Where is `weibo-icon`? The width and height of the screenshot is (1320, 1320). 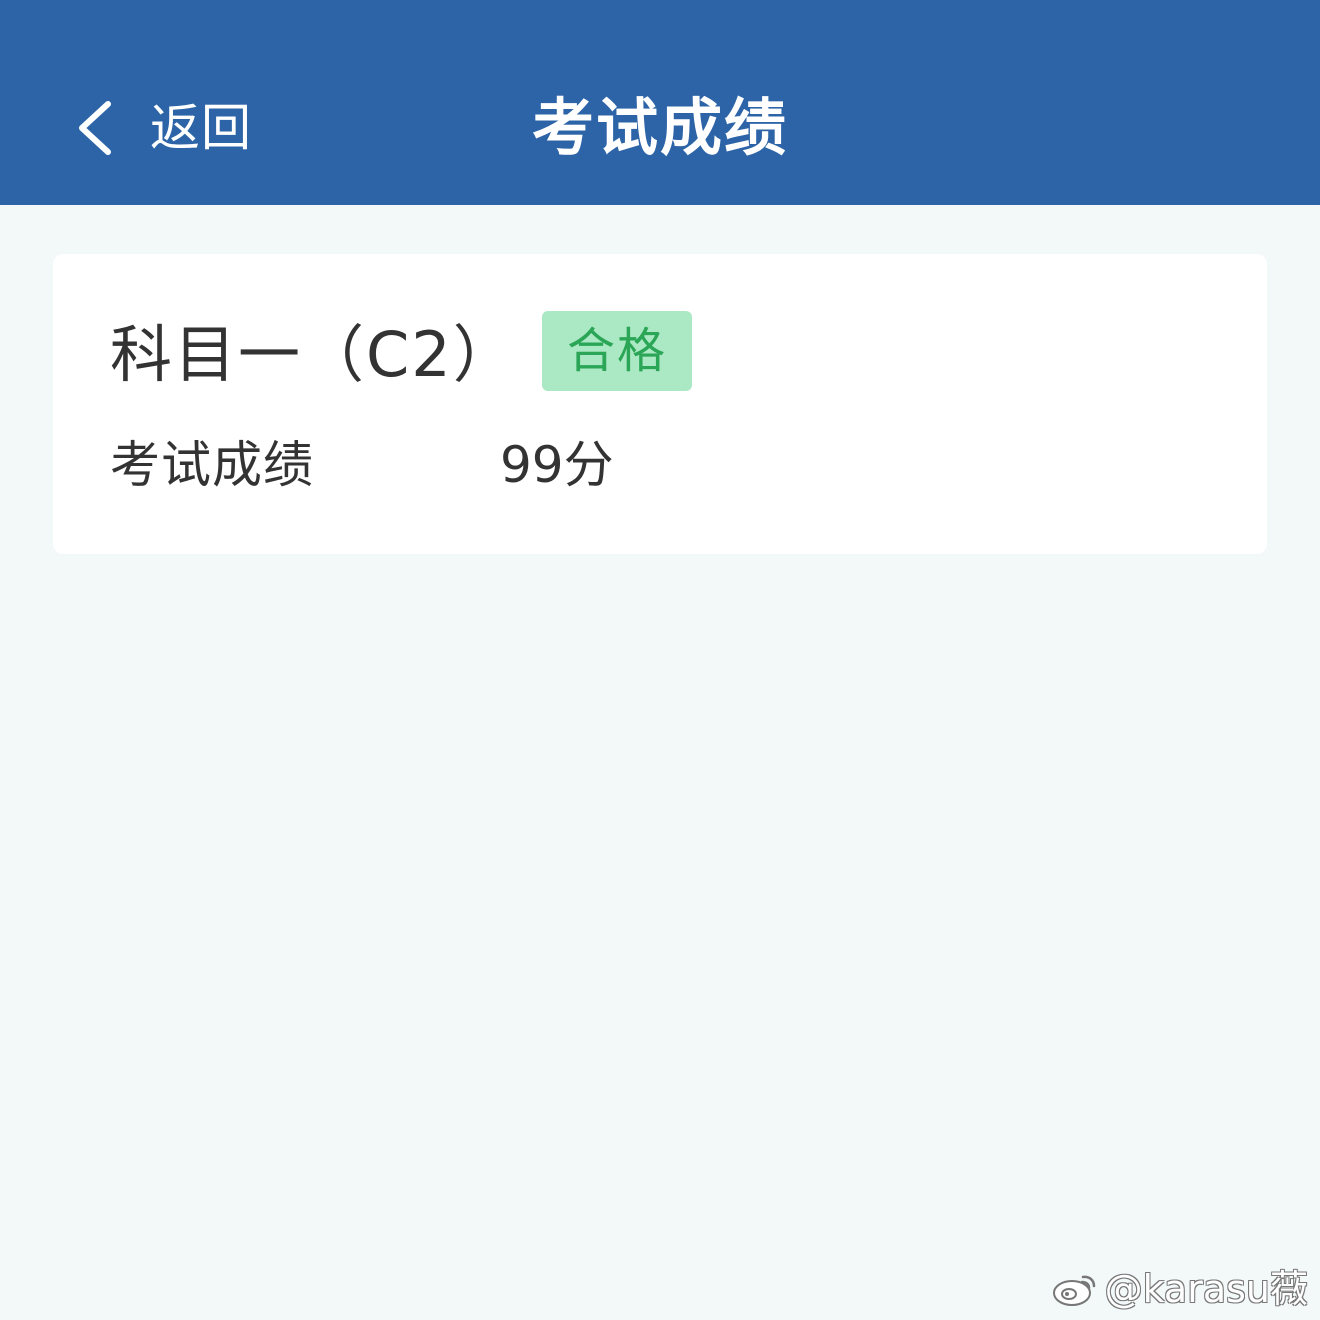
weibo-icon is located at coordinates (1073, 1290).